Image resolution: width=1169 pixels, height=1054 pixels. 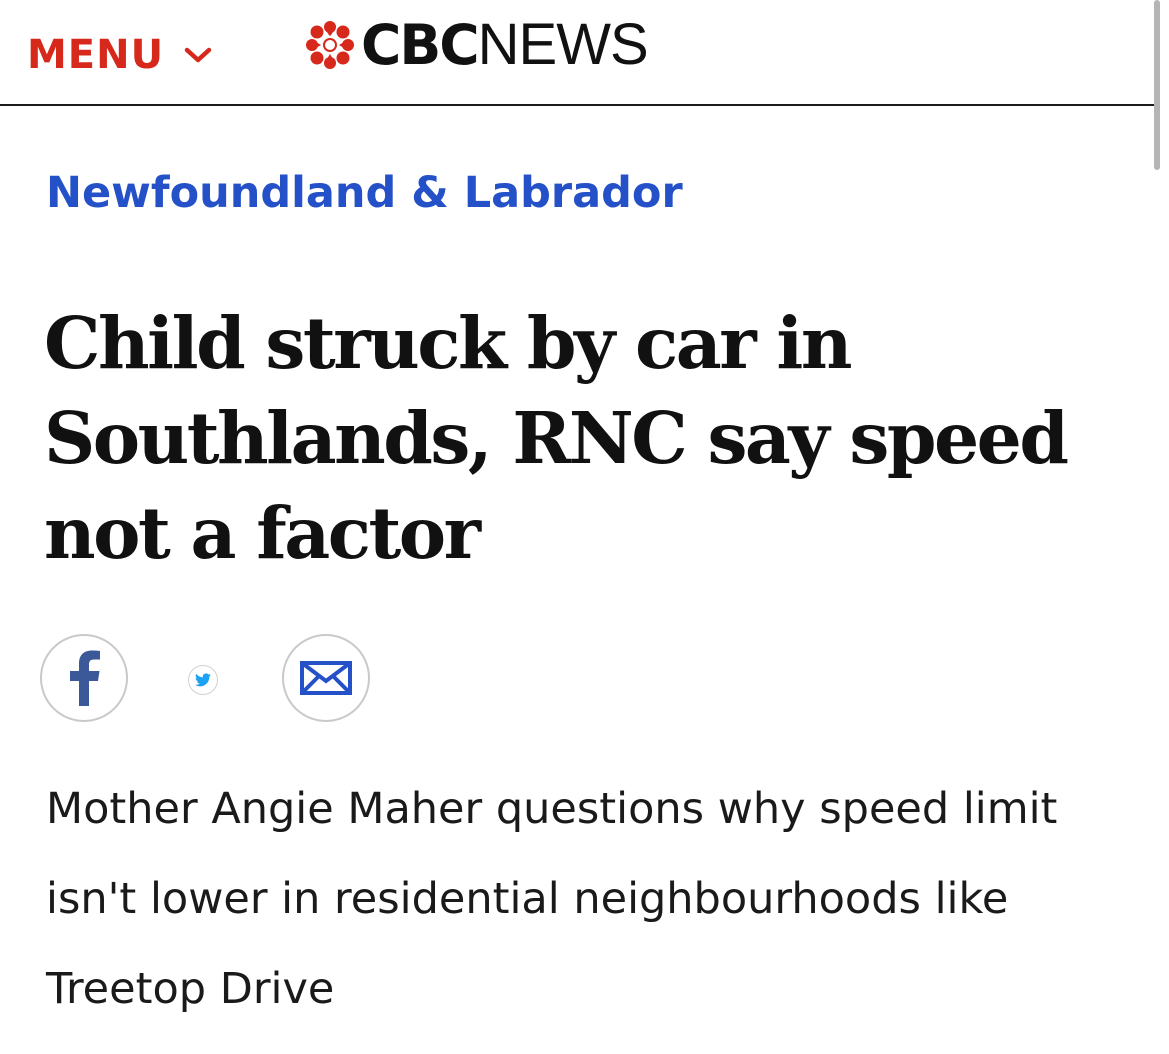 I want to click on share-bar, so click(x=210, y=679).